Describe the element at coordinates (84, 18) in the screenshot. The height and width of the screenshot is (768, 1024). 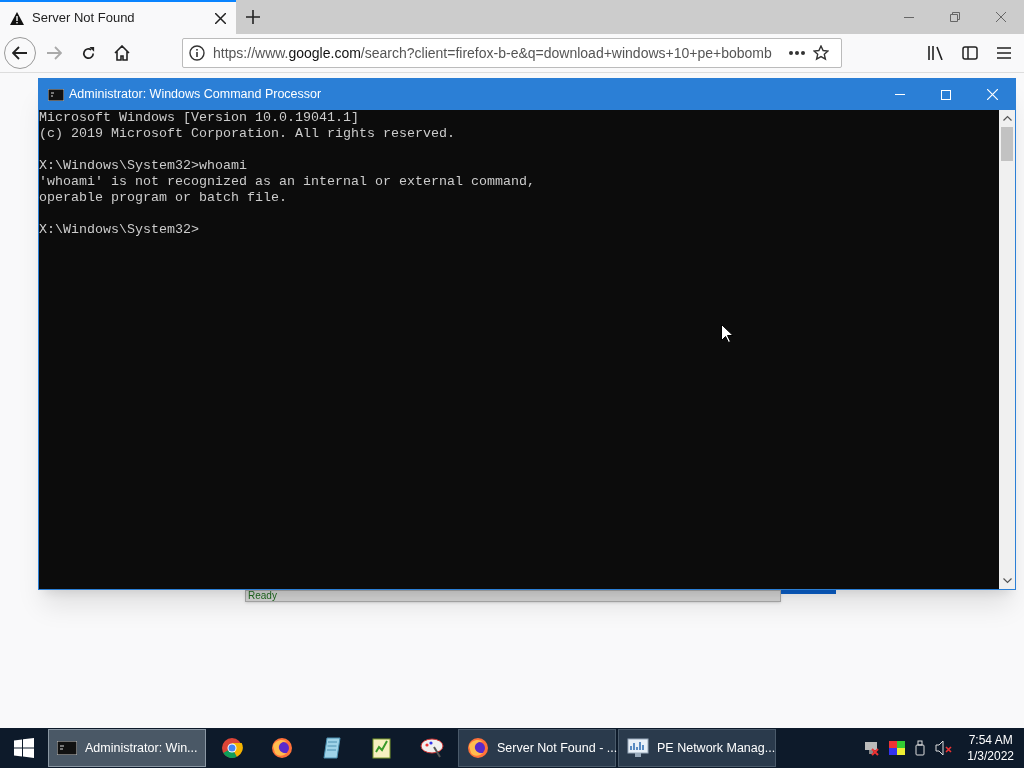
I see `tab-title: Server Not Found` at that location.